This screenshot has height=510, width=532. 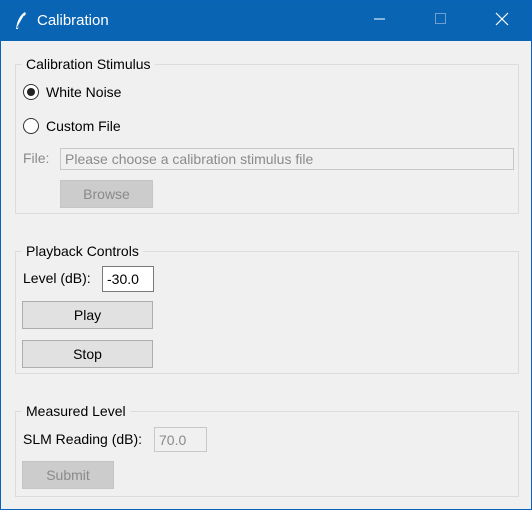 What do you see at coordinates (73, 20) in the screenshot?
I see `window-title: Calibration` at bounding box center [73, 20].